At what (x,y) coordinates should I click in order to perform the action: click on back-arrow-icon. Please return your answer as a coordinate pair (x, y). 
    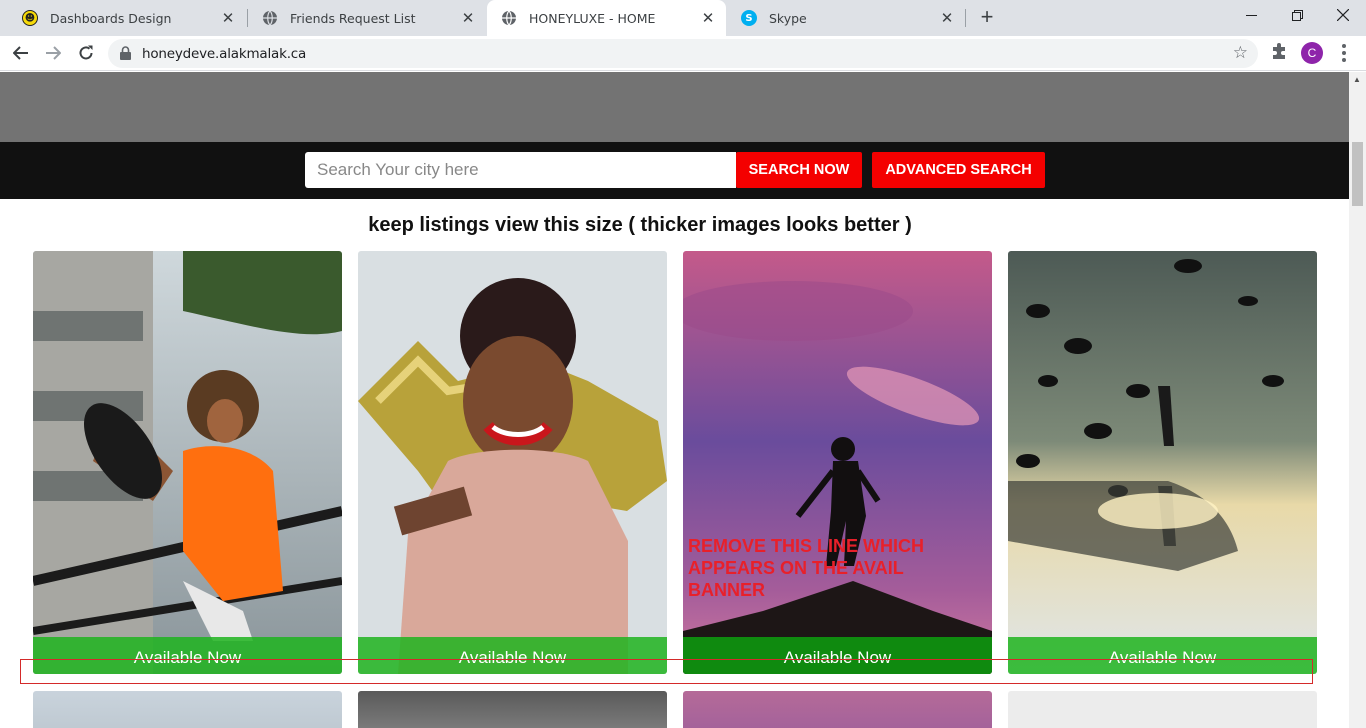
    Looking at the image, I should click on (21, 53).